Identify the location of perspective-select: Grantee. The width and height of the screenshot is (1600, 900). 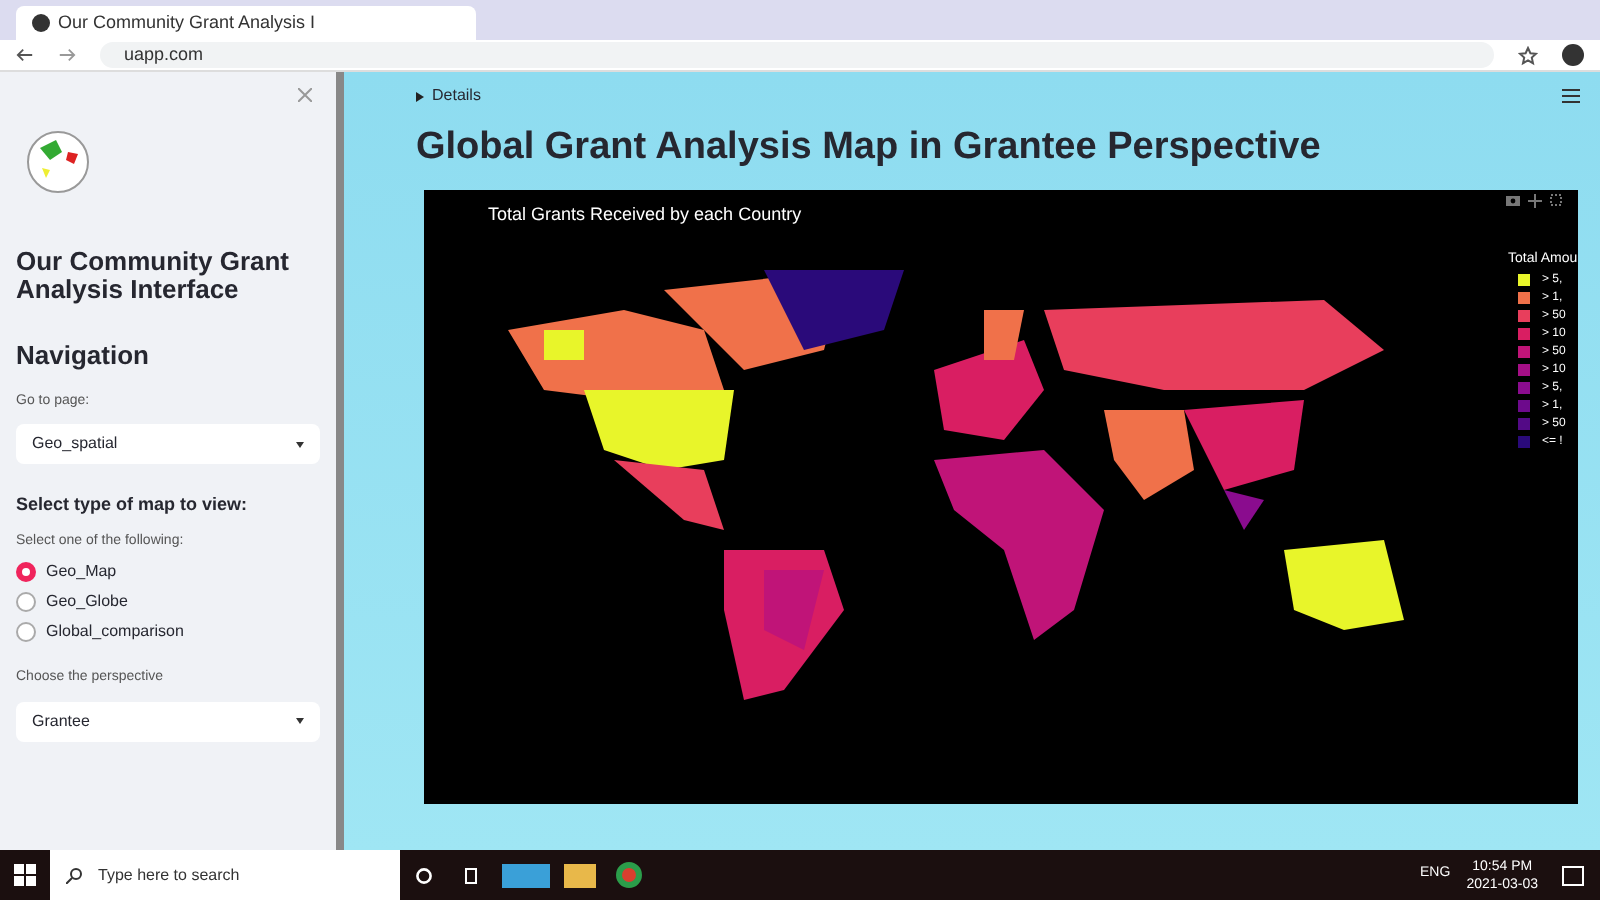
(168, 721).